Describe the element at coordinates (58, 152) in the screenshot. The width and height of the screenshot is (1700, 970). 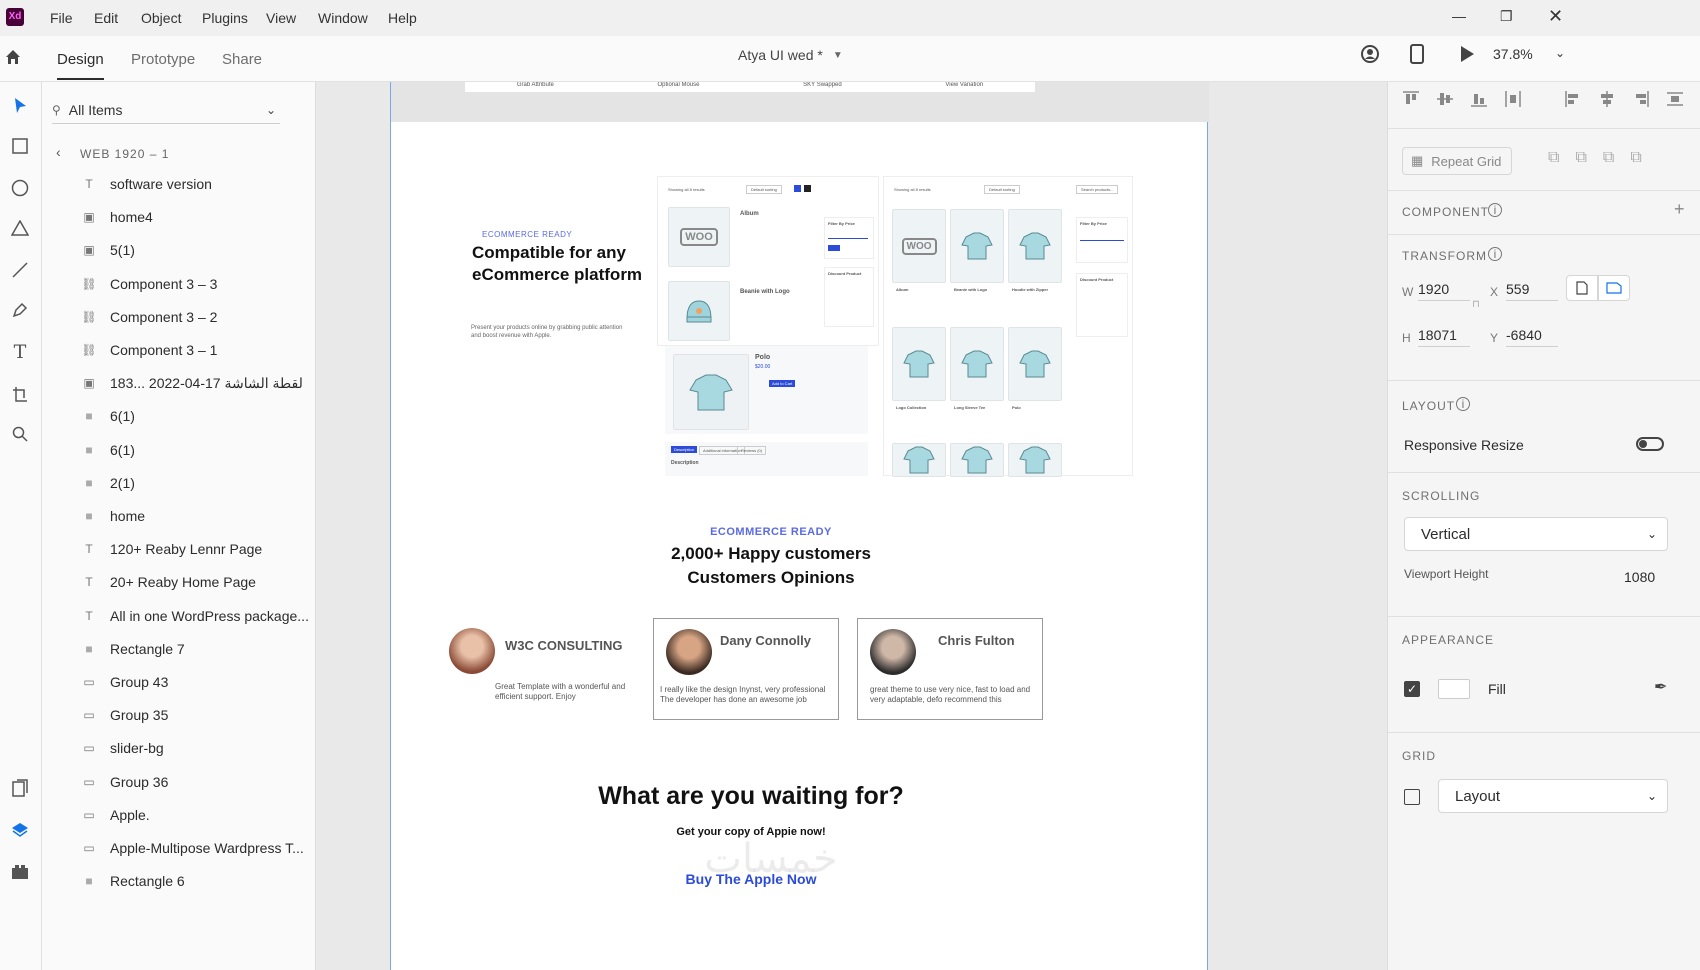
I see `back-chevron-icon: ‹` at that location.